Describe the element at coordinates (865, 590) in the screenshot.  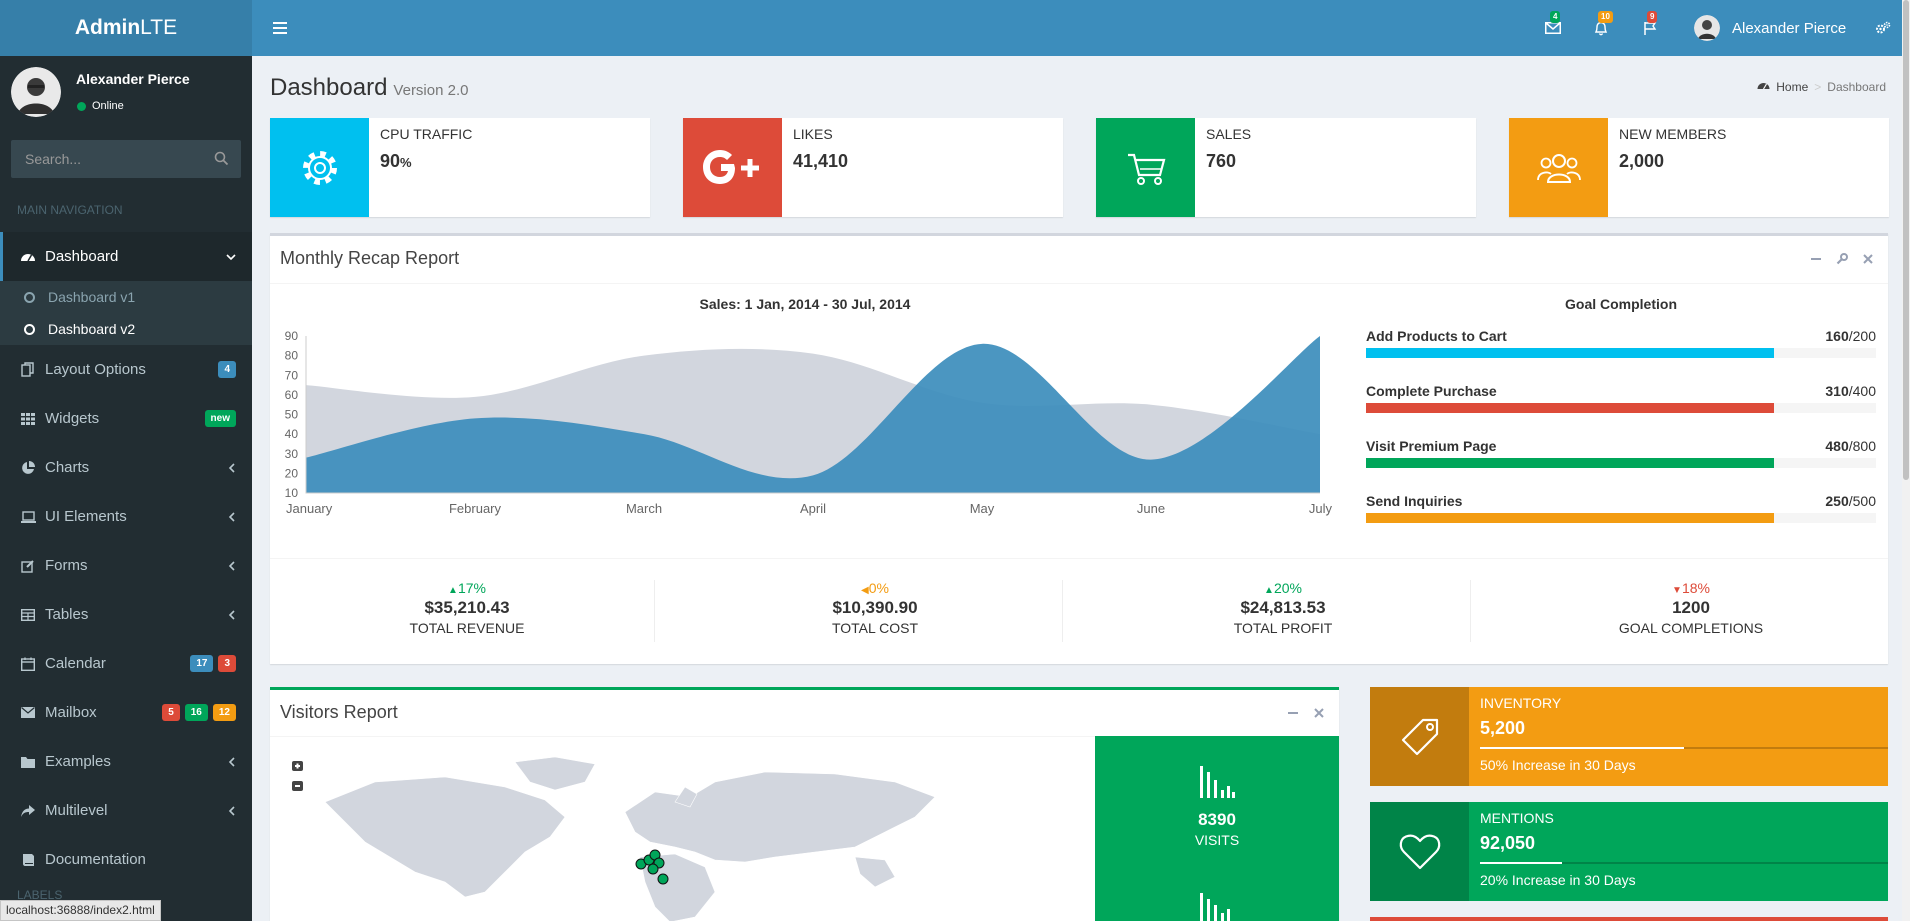
I see `caret-left-icon: ◀` at that location.